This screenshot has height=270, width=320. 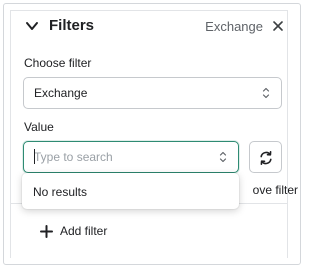 What do you see at coordinates (60, 192) in the screenshot?
I see `no-results-message: No results` at bounding box center [60, 192].